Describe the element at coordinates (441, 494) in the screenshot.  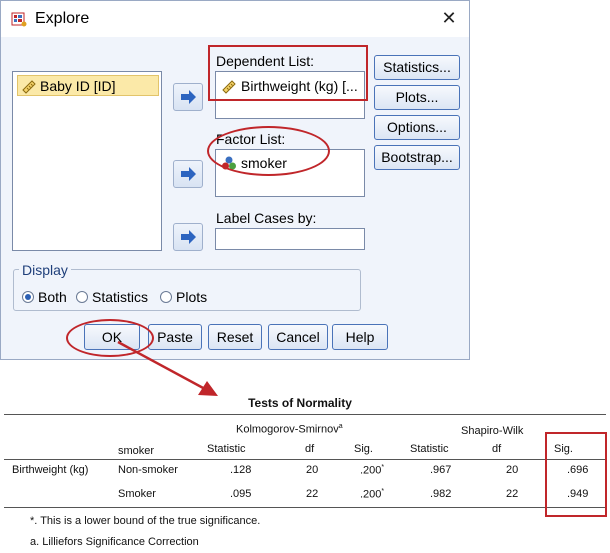
I see `row-sw-statistic: .982` at that location.